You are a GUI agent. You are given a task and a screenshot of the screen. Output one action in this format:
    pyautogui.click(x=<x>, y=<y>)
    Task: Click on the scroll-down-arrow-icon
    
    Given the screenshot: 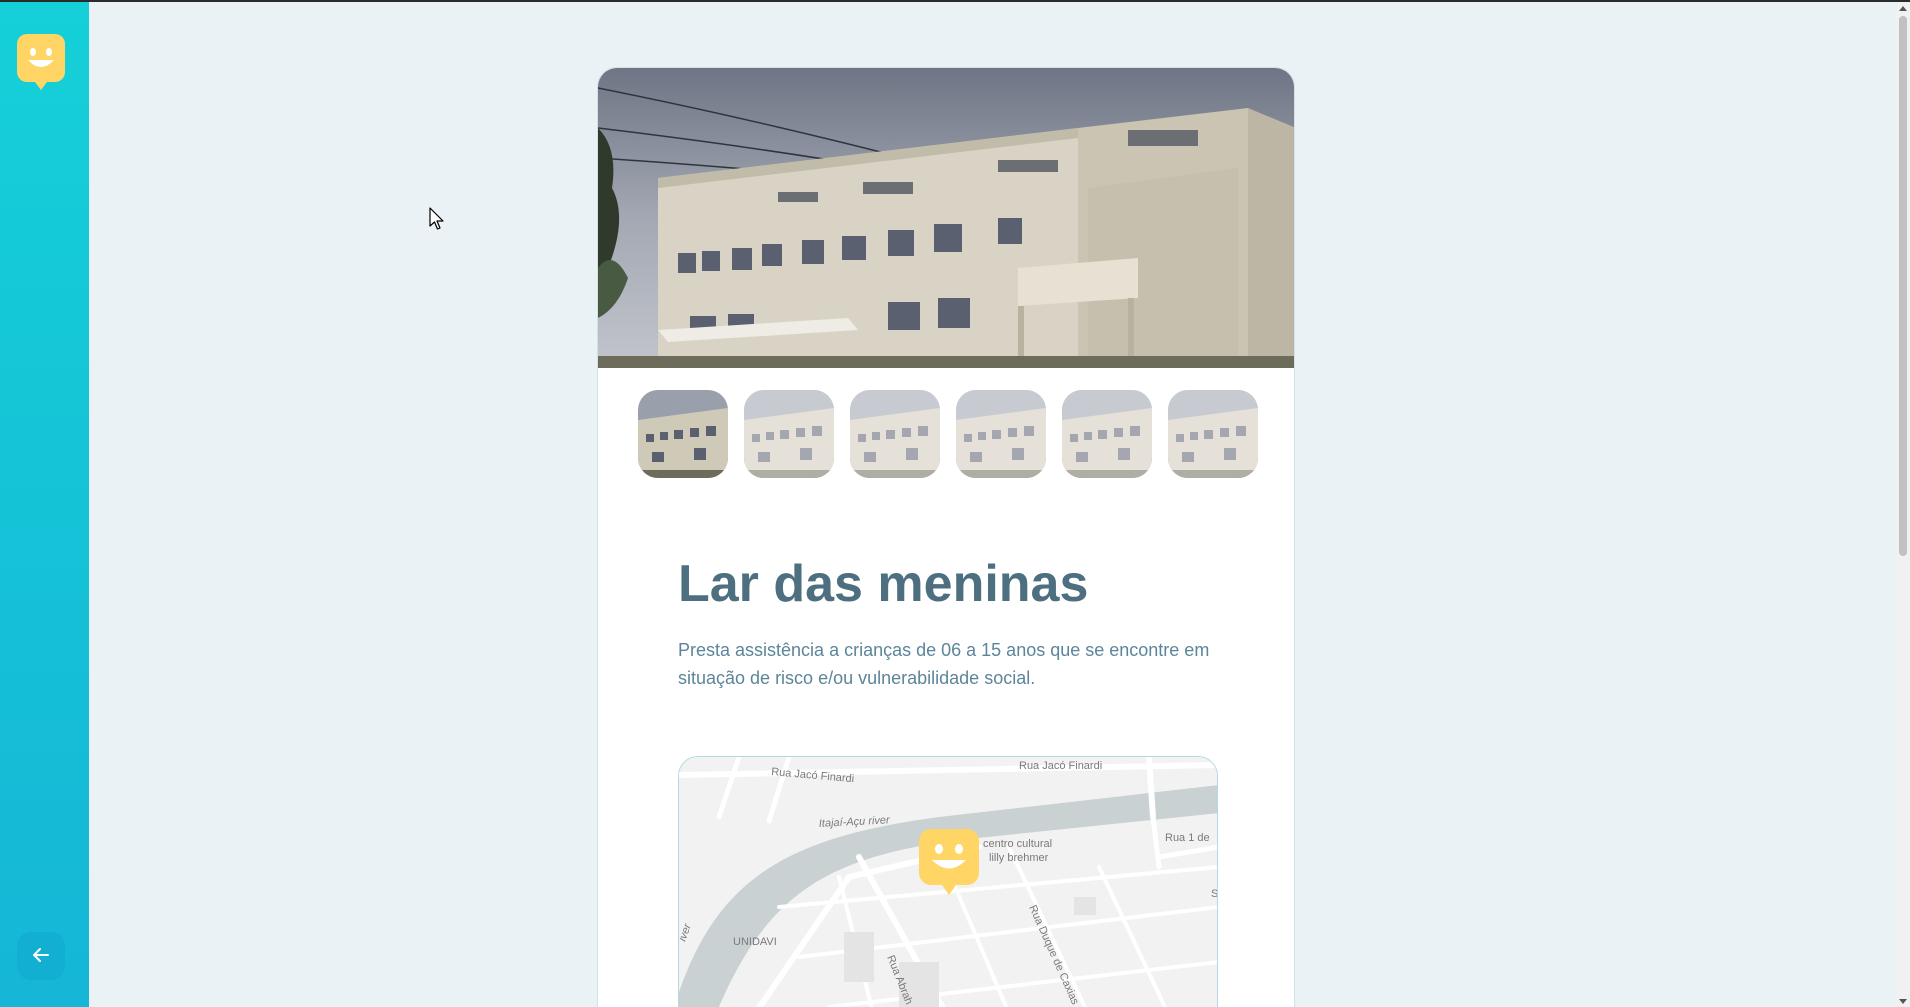 What is the action you would take?
    pyautogui.click(x=1903, y=1001)
    